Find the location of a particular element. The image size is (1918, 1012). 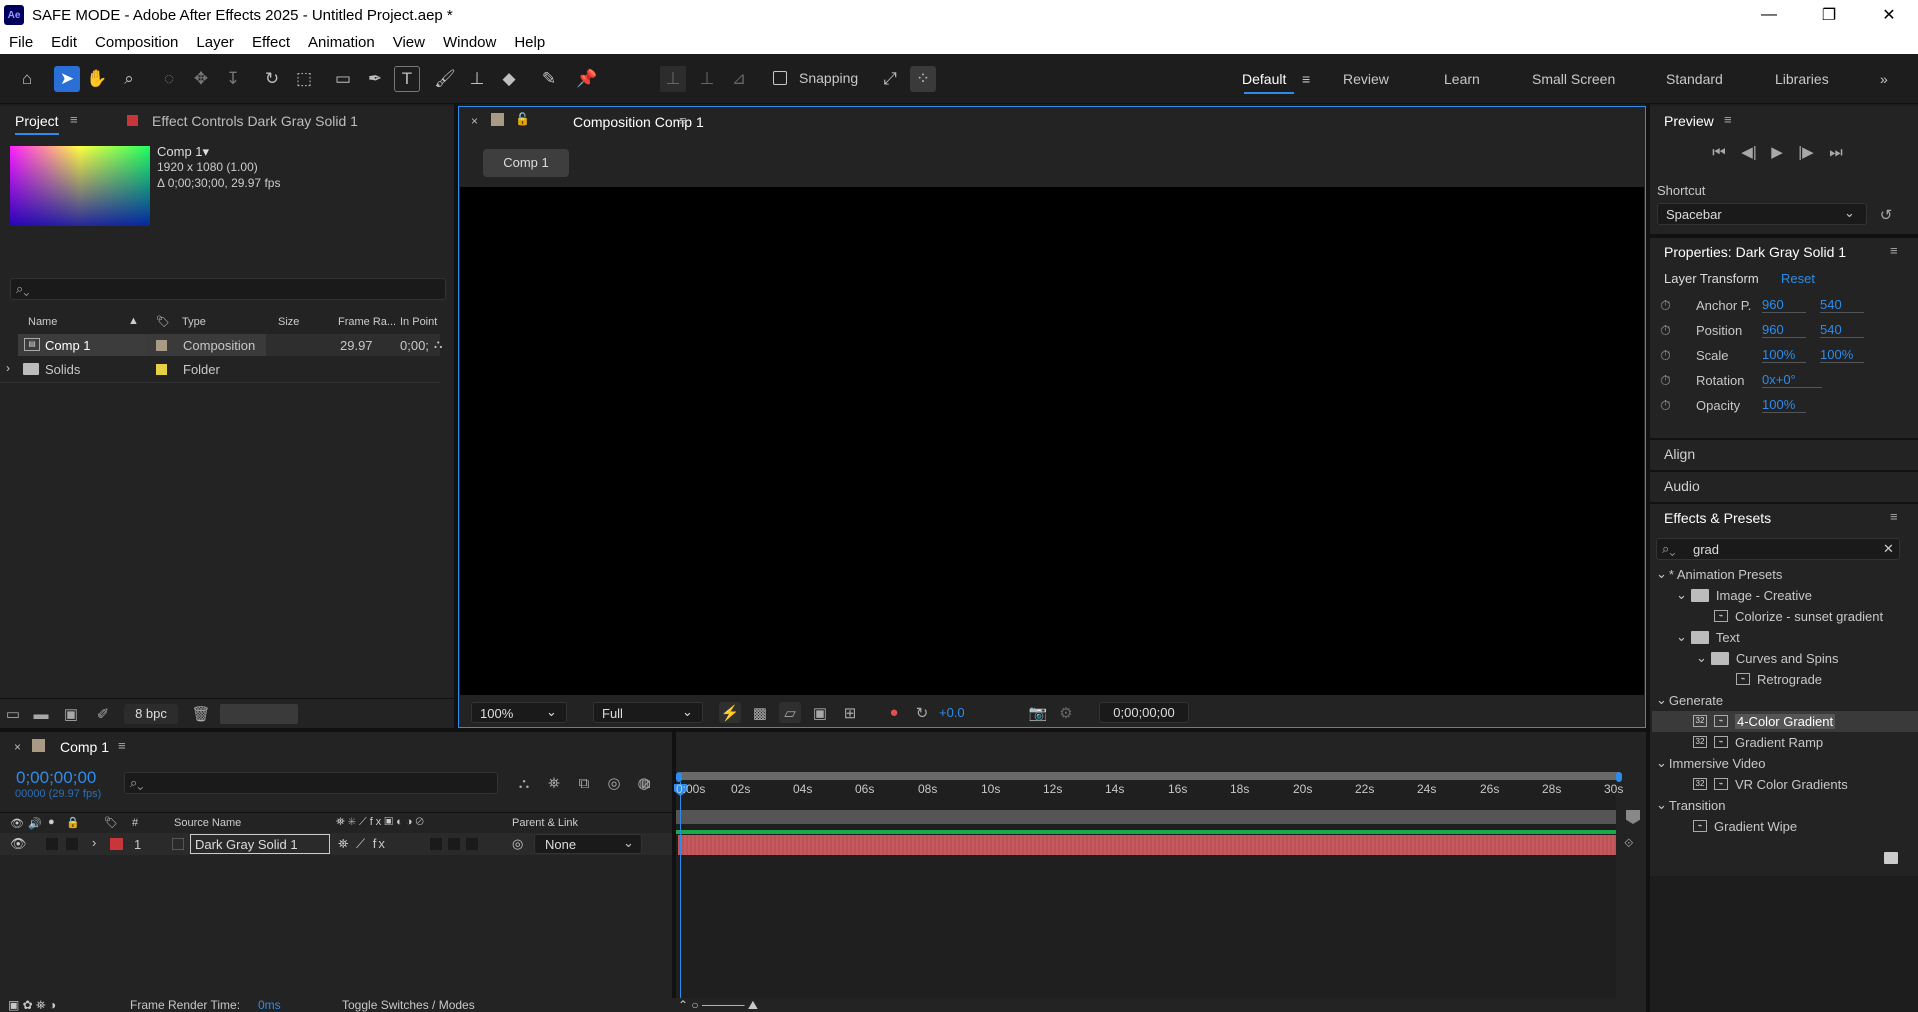

roto-brush-icon: ✎ is located at coordinates (549, 79).